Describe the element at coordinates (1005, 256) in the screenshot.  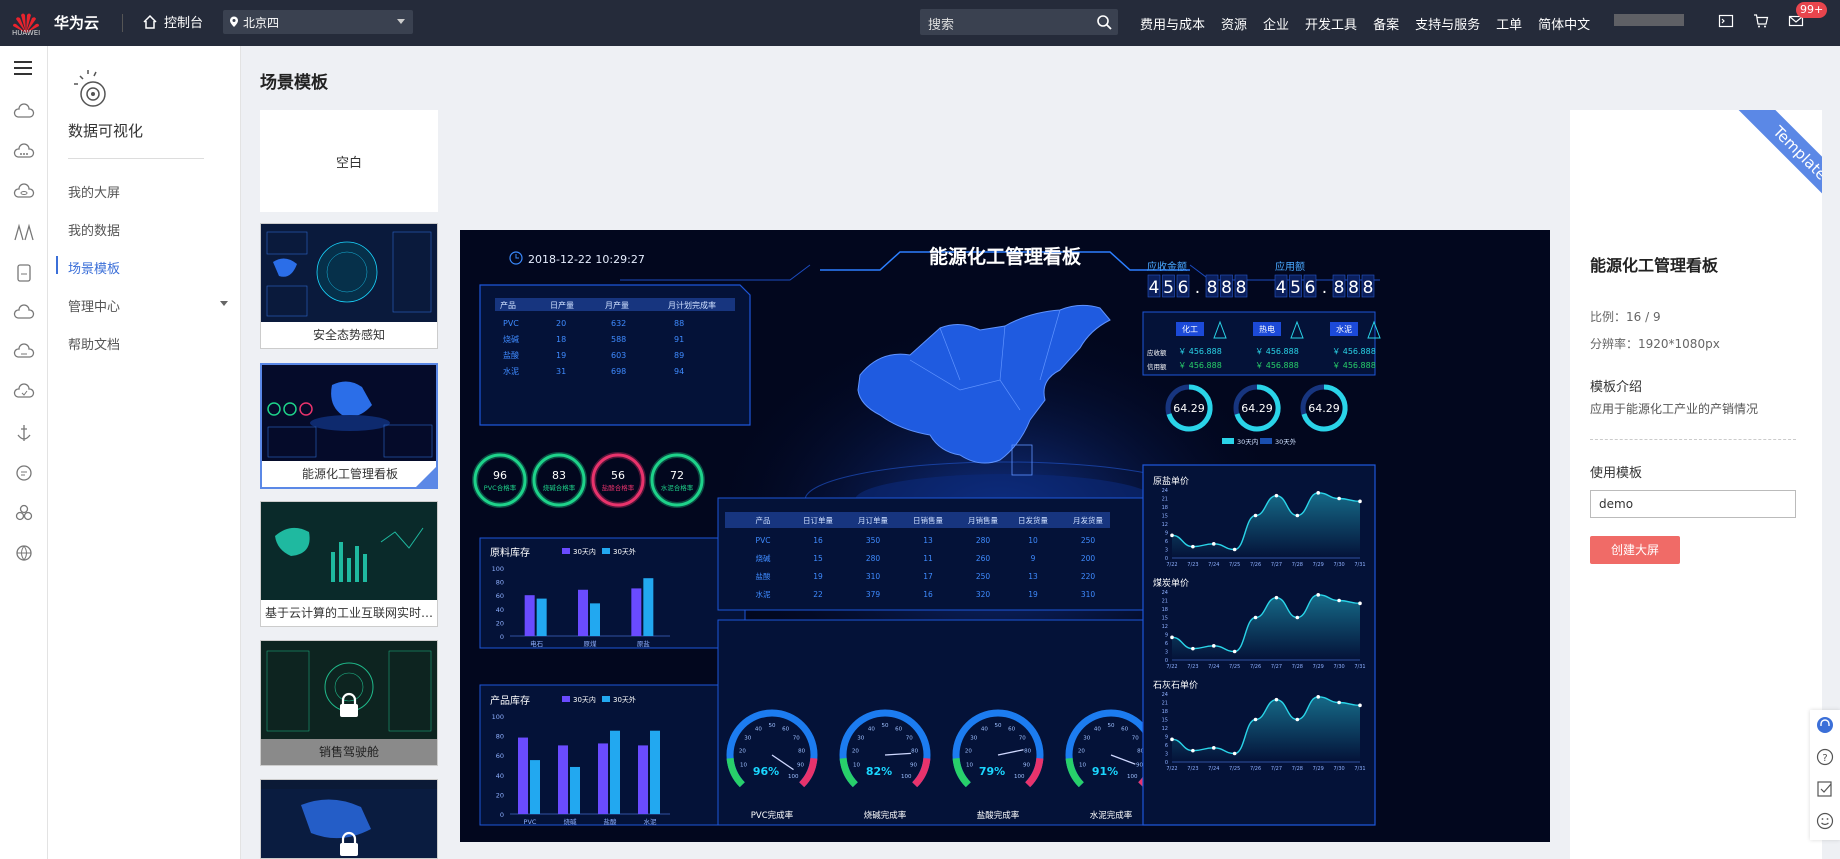
I see `dashboard-title: 能源化工管理看板` at that location.